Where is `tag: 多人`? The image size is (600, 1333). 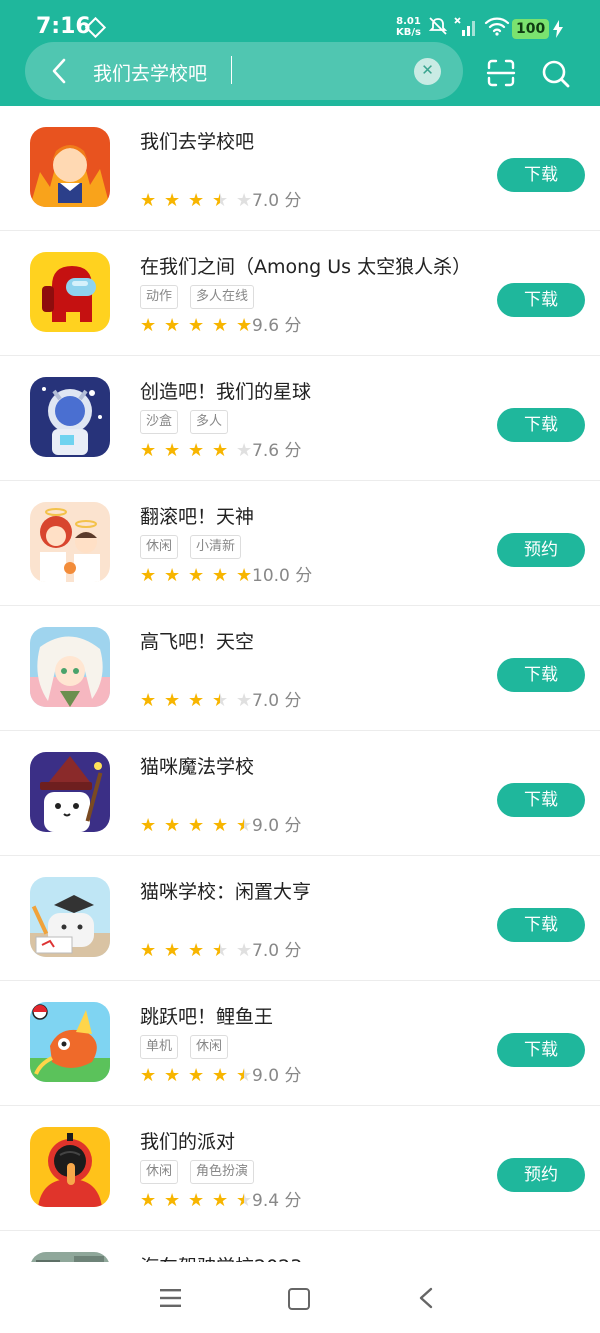 tag: 多人 is located at coordinates (209, 422).